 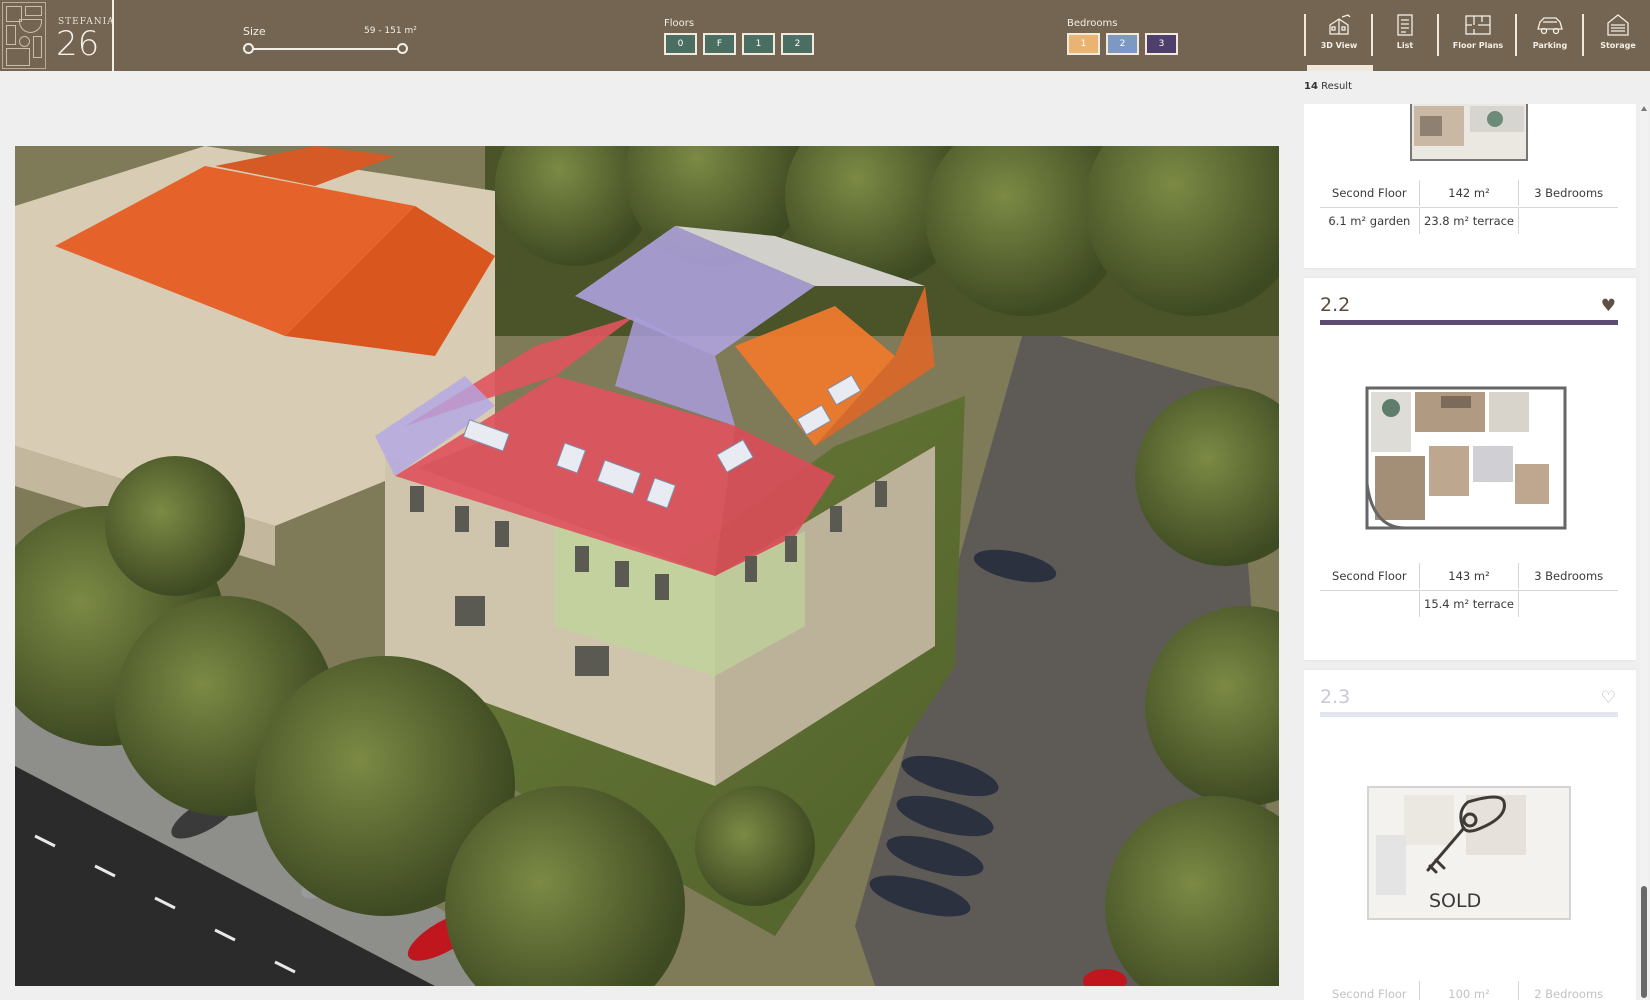 What do you see at coordinates (1608, 698) in the screenshot?
I see `favorite-heart-outline-icon: ♡` at bounding box center [1608, 698].